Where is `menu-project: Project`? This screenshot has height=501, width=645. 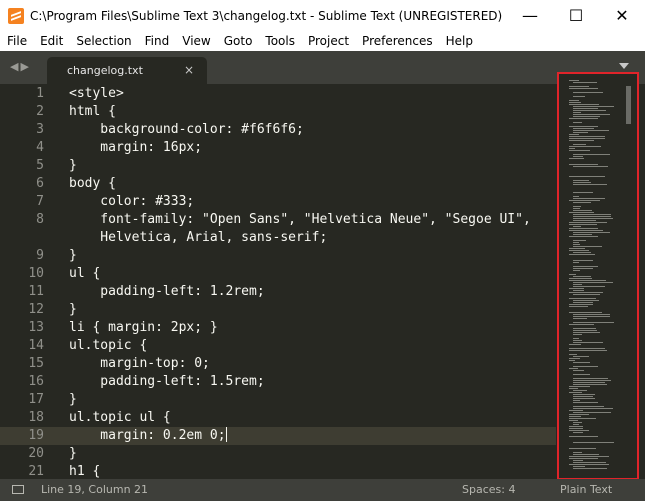
menu-project: Project is located at coordinates (328, 41).